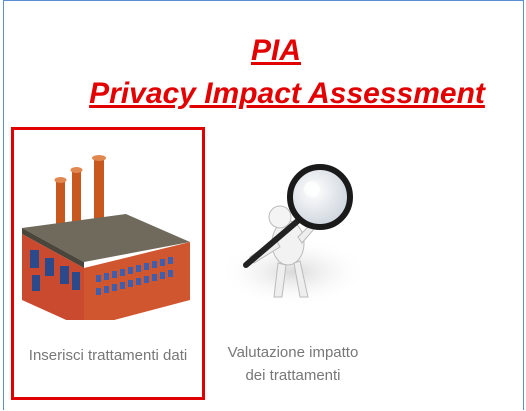  Describe the element at coordinates (293, 234) in the screenshot. I see `magnifier-person-icon` at that location.